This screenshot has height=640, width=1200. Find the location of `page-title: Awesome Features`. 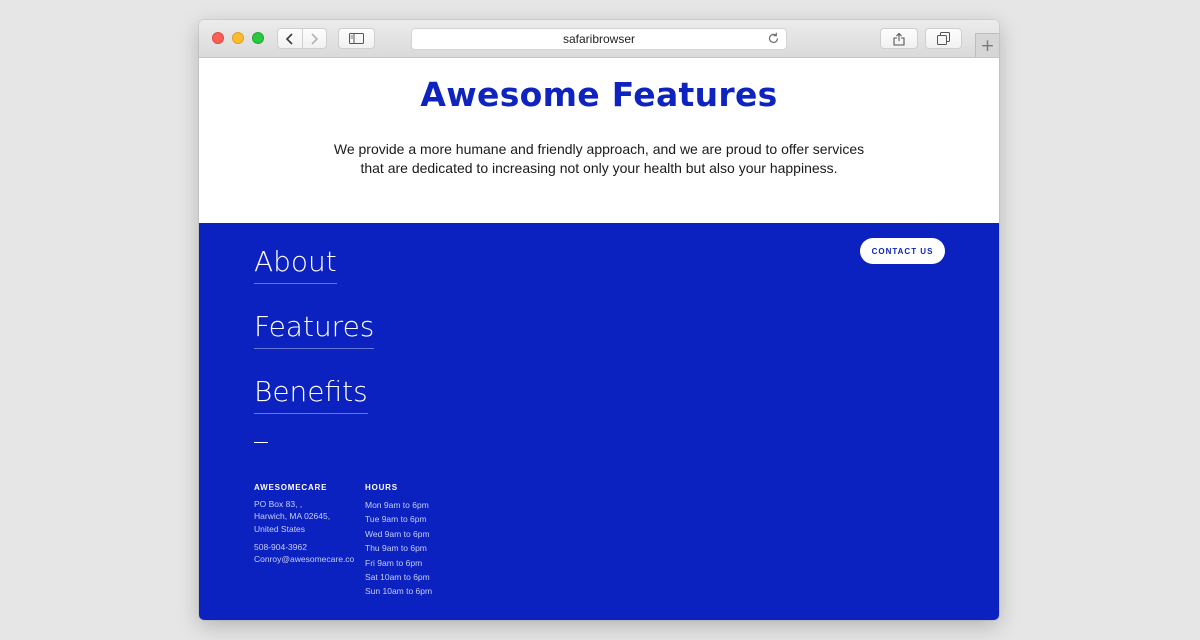

page-title: Awesome Features is located at coordinates (599, 94).